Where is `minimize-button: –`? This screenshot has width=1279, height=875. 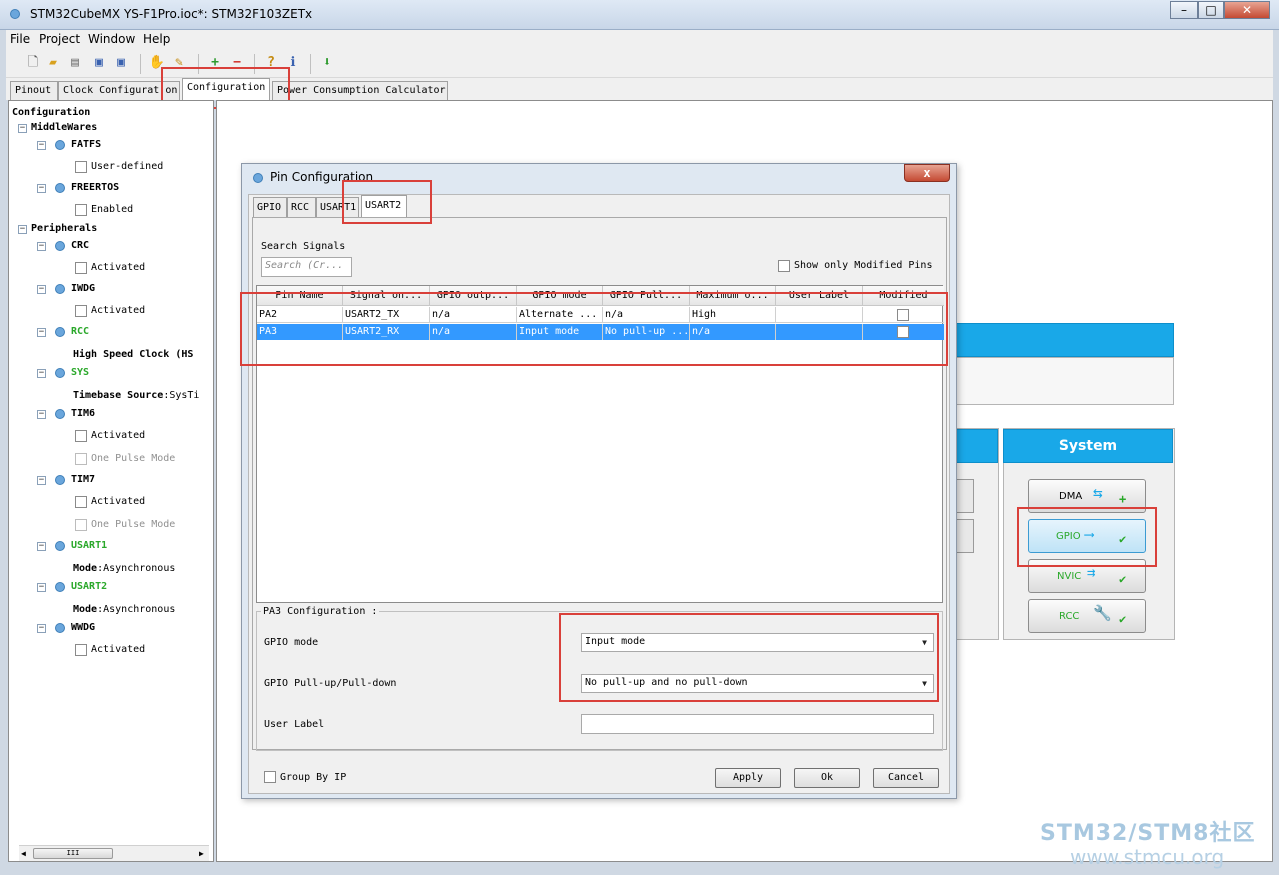
minimize-button: – is located at coordinates (1184, 10).